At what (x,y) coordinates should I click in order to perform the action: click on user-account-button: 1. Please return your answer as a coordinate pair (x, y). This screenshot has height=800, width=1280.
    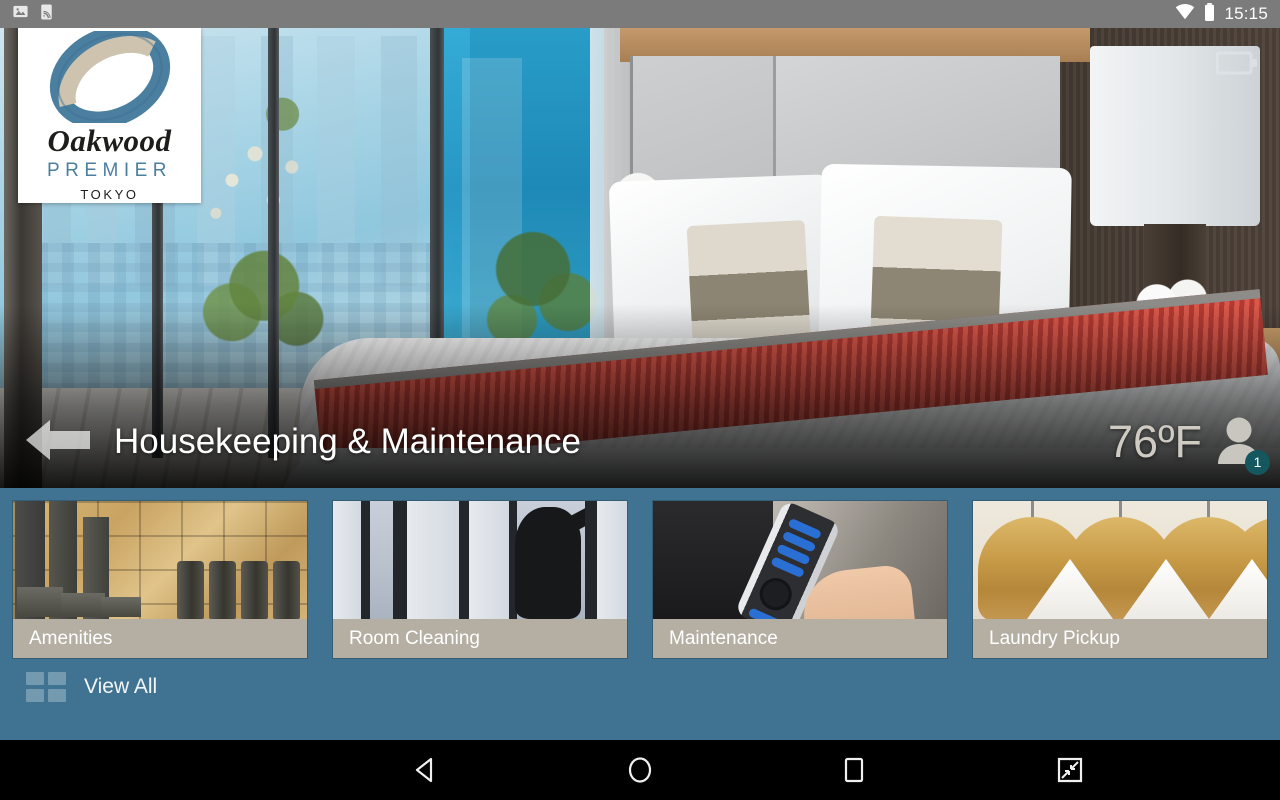
    Looking at the image, I should click on (1243, 445).